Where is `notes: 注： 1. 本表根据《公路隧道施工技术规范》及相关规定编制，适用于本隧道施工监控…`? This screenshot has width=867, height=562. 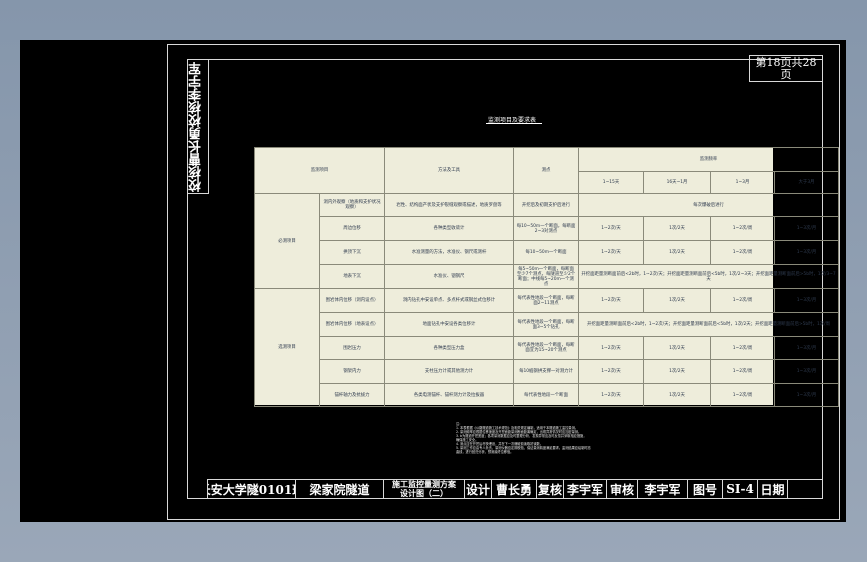 notes: 注： 1. 本表根据《公路隧道施工技术规范》及相关规定编制，适用于本隧道施工监控… is located at coordinates (571, 438).